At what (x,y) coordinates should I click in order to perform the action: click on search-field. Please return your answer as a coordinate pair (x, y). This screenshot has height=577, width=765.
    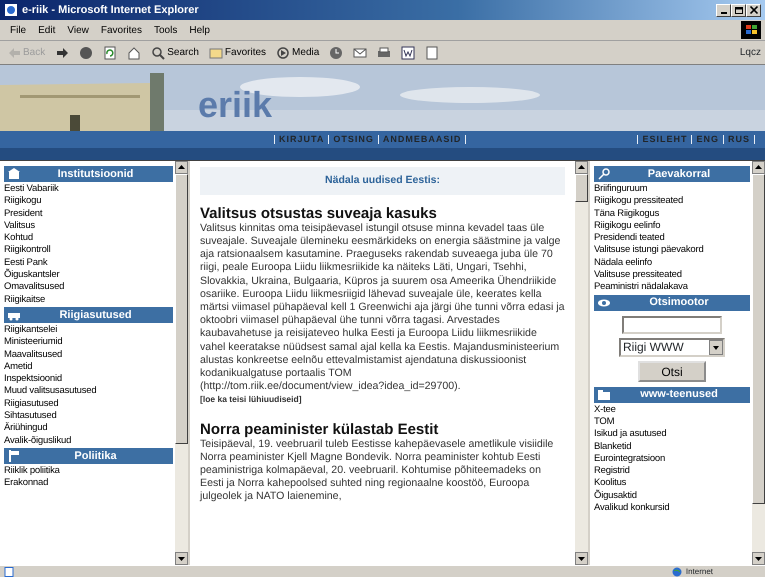
    Looking at the image, I should click on (672, 325).